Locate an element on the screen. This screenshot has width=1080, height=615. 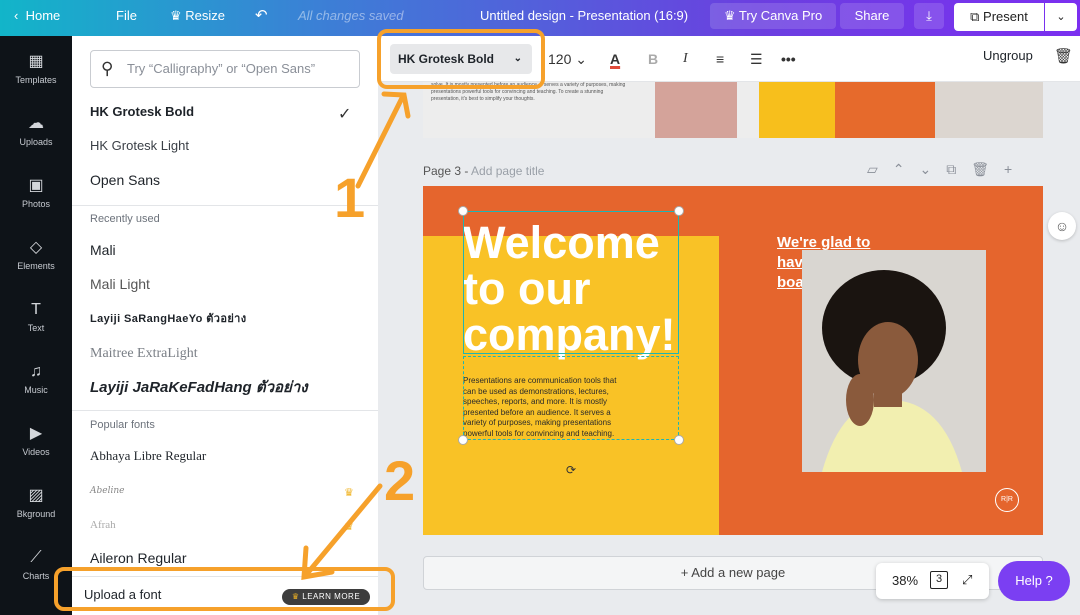
background-icon: ▨ is located at coordinates (36, 495).